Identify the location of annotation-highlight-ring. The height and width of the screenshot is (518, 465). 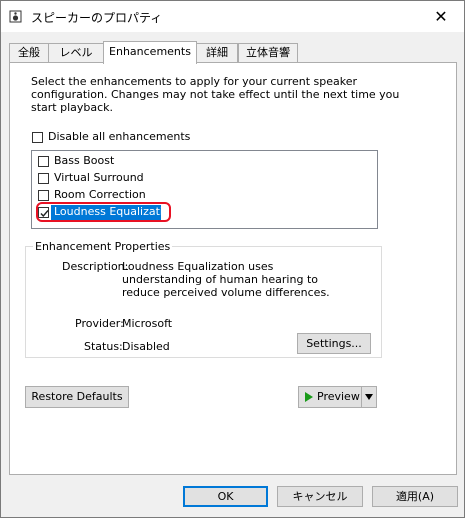
(103, 212).